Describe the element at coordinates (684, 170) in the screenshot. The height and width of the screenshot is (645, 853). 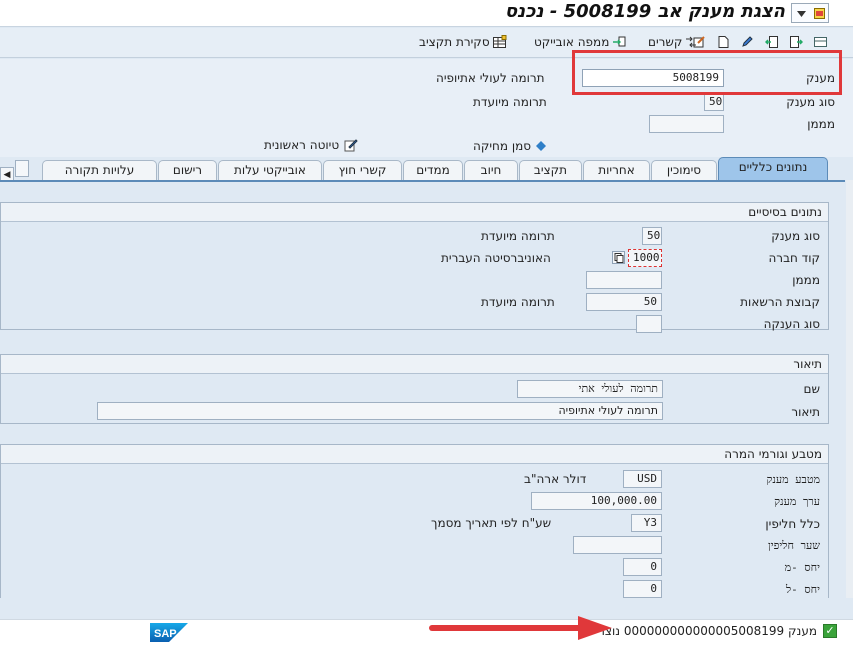
I see `tab-references: סימוכין` at that location.